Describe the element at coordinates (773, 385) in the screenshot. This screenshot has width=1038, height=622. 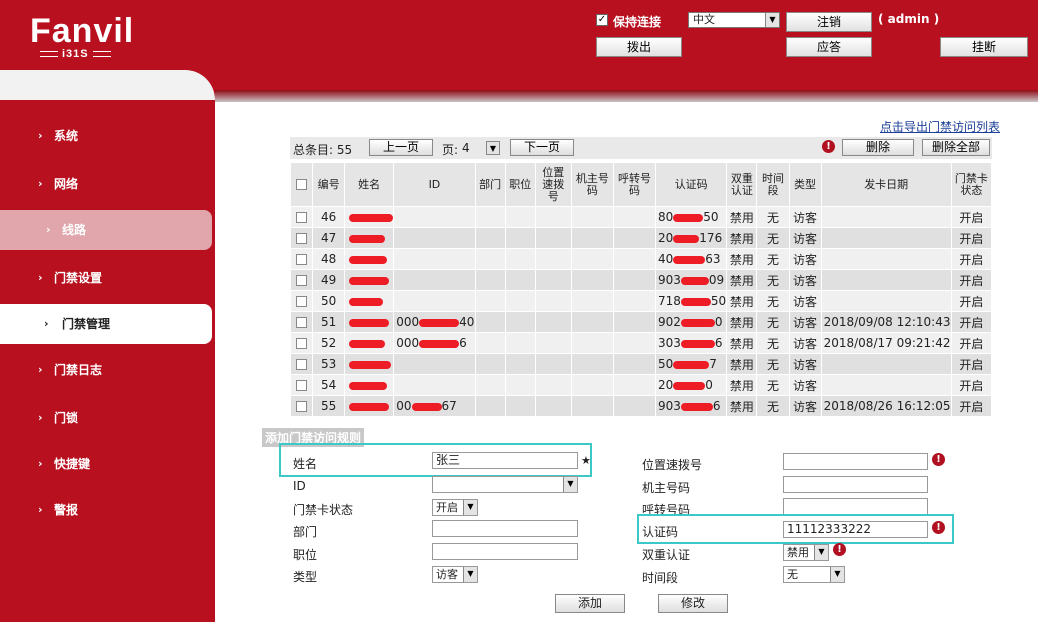
I see `cell-period: 无` at that location.